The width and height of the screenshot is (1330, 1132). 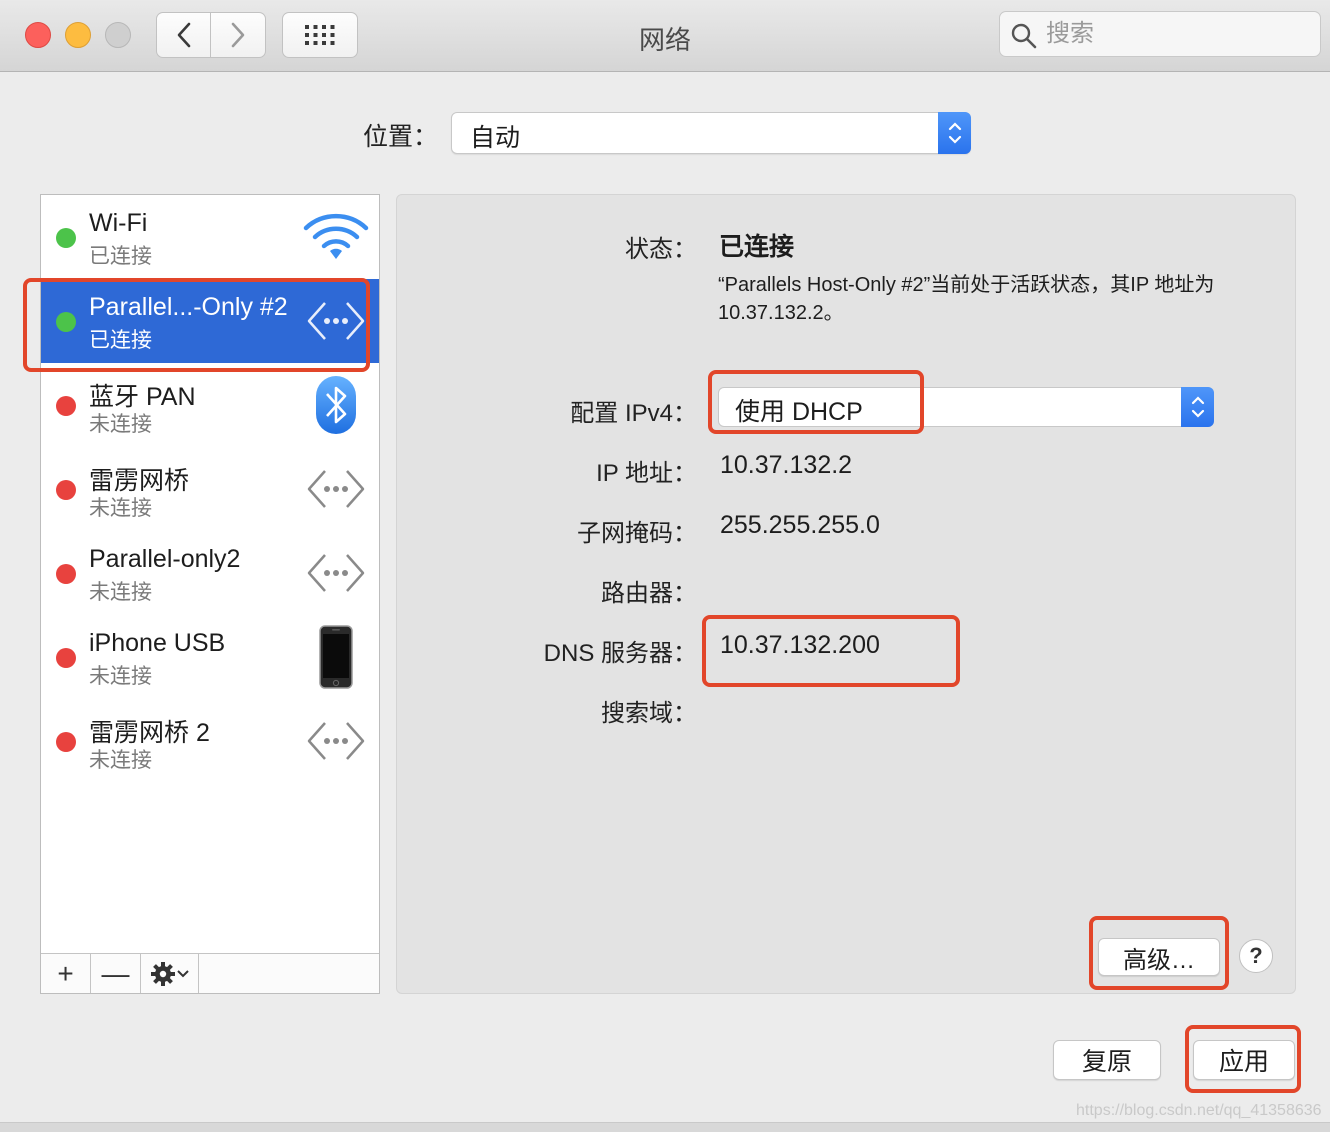 I want to click on router-label: 路由器：, so click(x=649, y=593).